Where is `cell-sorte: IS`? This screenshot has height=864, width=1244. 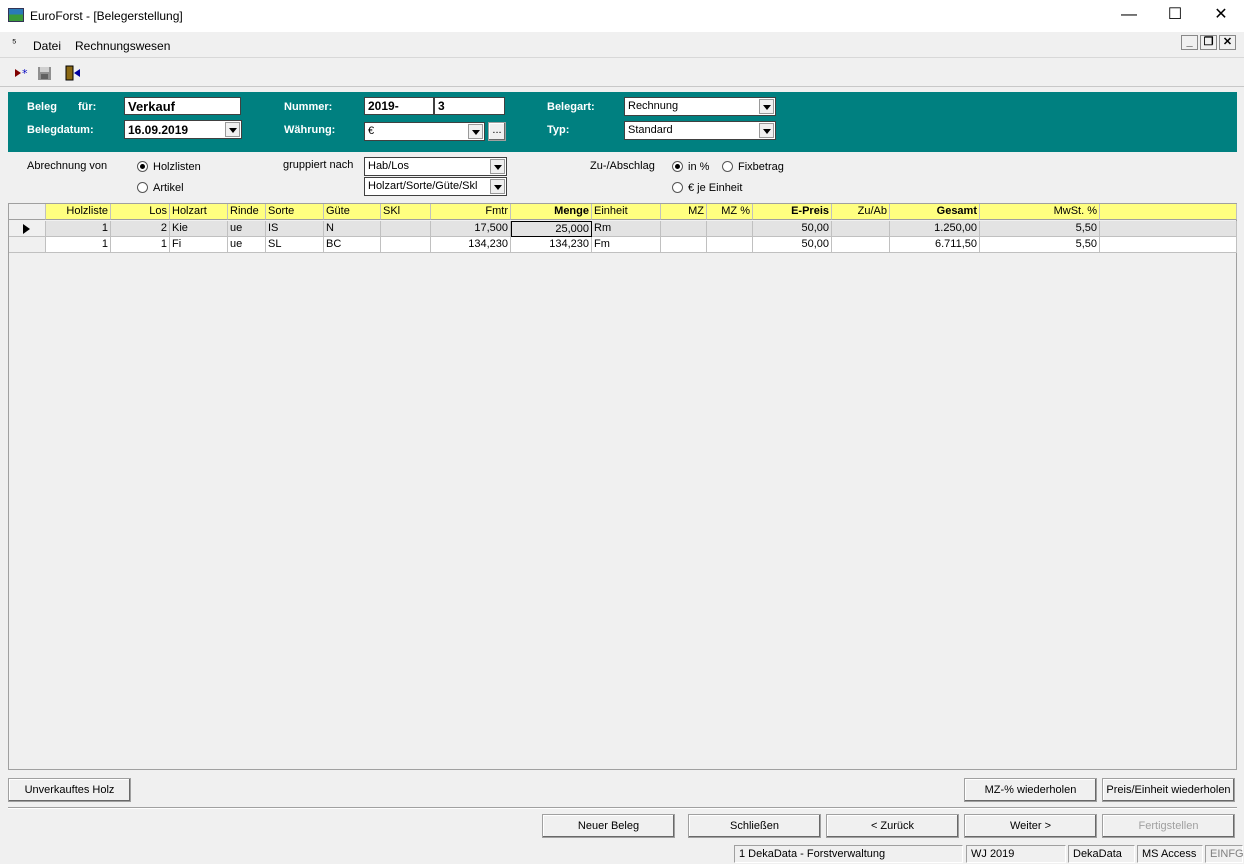
cell-sorte: IS is located at coordinates (295, 229).